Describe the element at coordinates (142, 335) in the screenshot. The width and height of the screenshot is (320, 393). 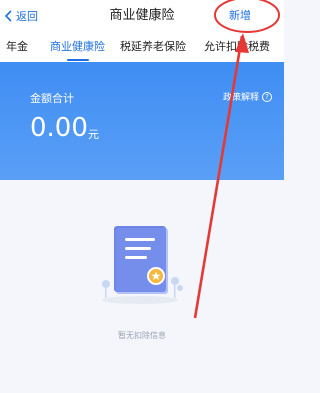
I see `empty-state-message: 暂无扣除信息` at that location.